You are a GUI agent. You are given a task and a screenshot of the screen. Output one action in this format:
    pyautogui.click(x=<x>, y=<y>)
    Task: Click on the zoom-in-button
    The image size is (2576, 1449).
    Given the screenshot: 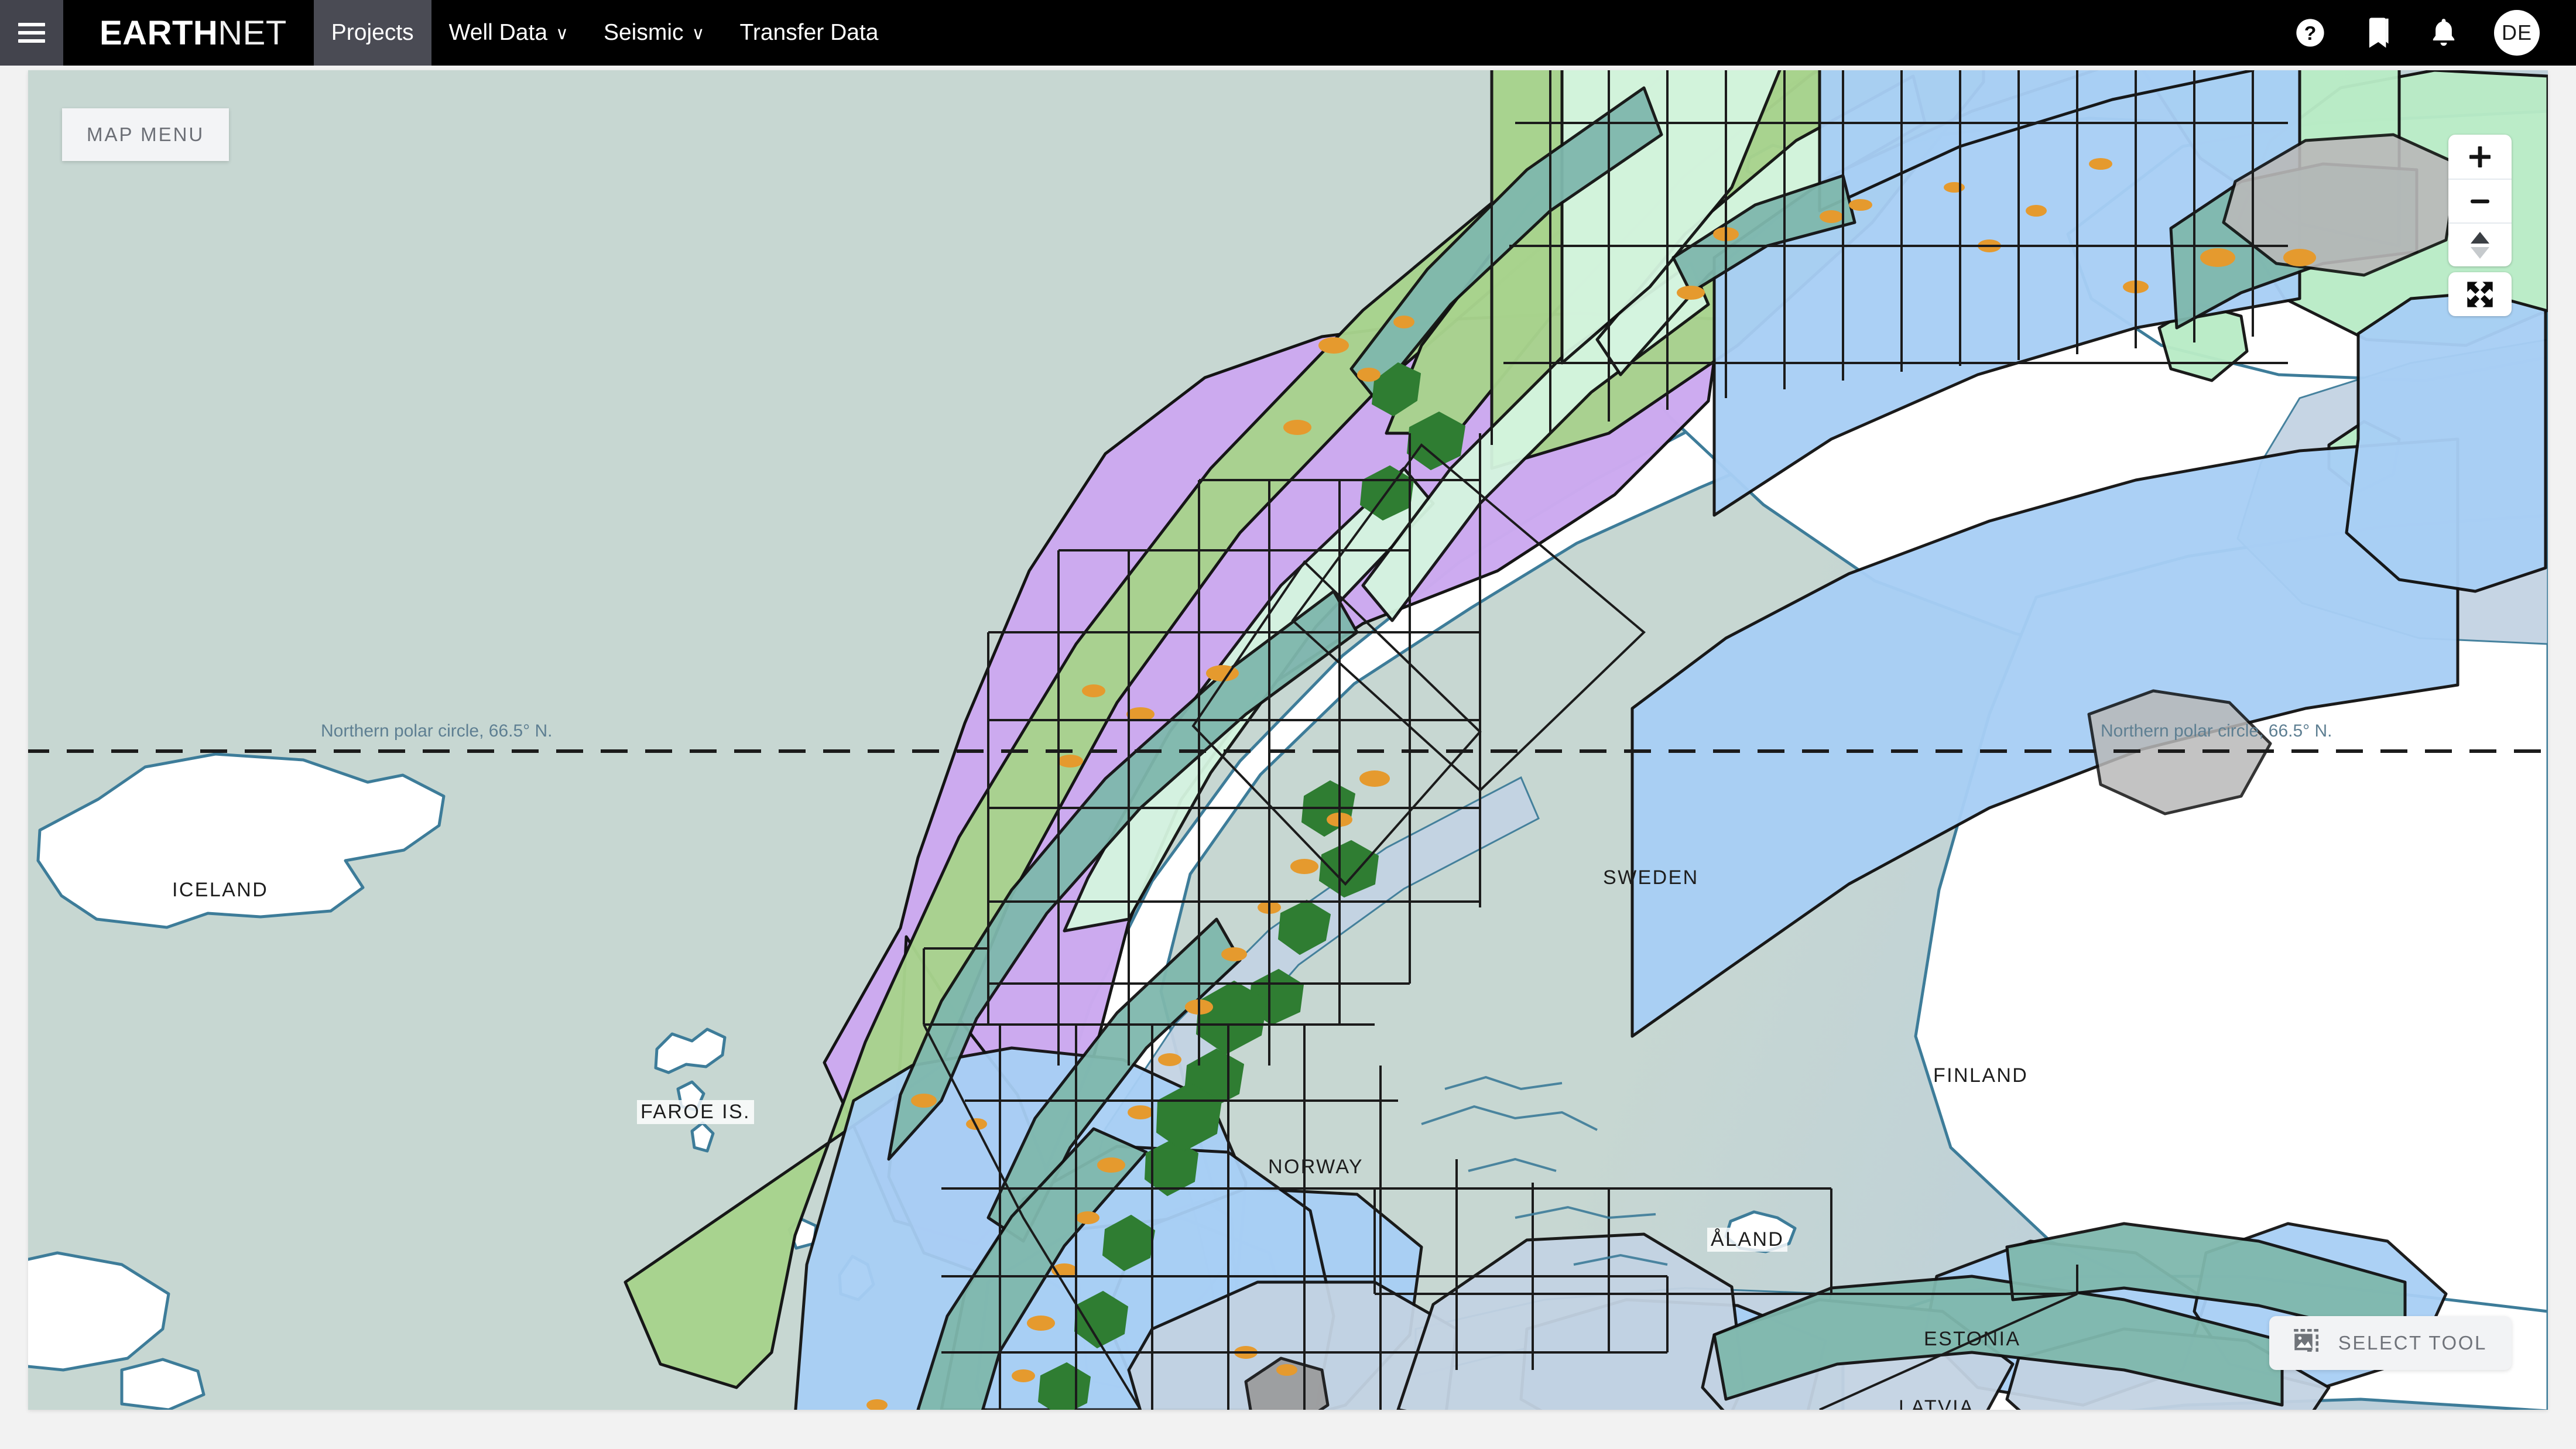 What is the action you would take?
    pyautogui.click(x=2480, y=157)
    